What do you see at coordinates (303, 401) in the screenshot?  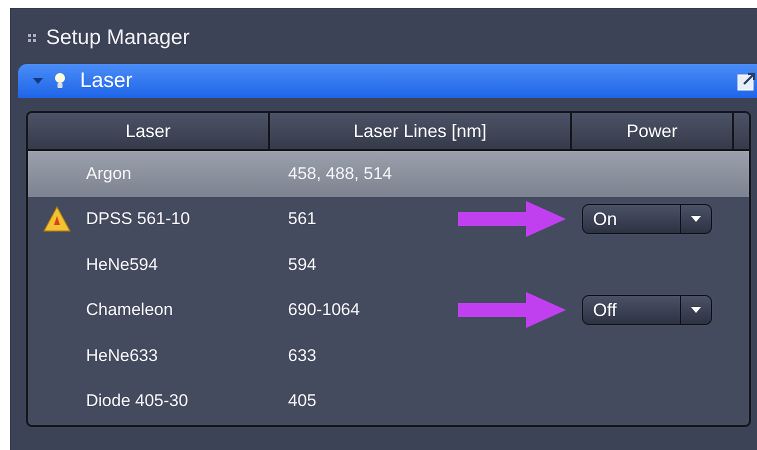 I see `laser-lines: 405` at bounding box center [303, 401].